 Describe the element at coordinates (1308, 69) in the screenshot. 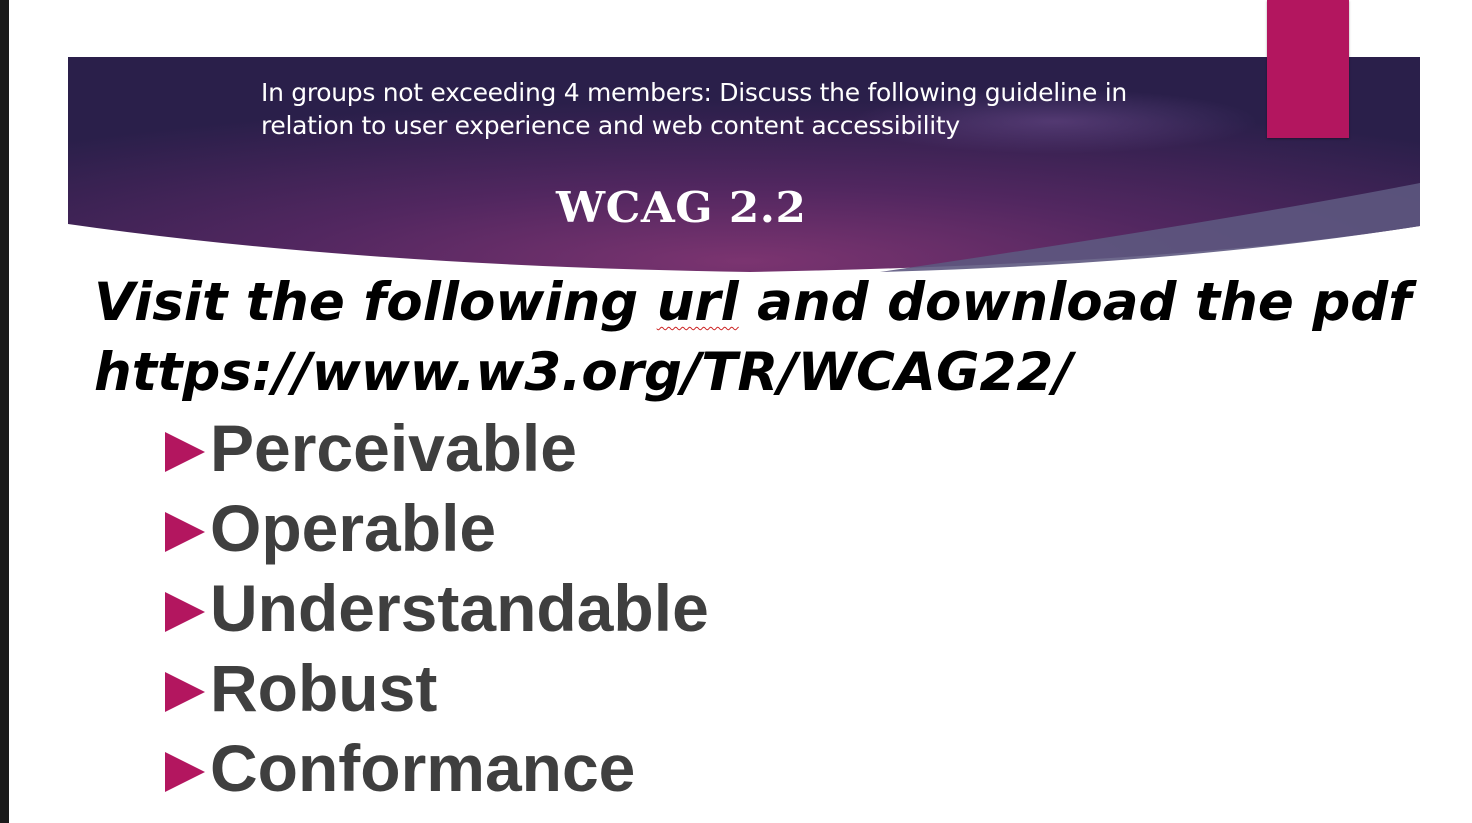

I see `accent-tab` at that location.